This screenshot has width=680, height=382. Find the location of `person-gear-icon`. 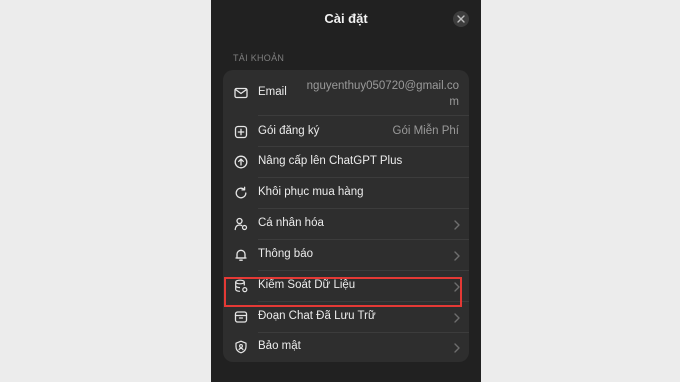

person-gear-icon is located at coordinates (241, 224).